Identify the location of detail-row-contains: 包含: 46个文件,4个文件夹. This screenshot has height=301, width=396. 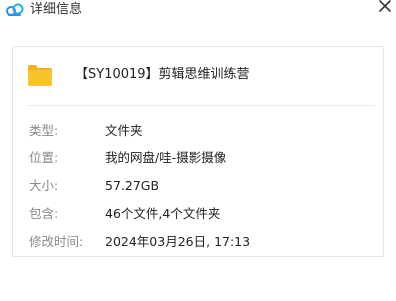
(204, 214).